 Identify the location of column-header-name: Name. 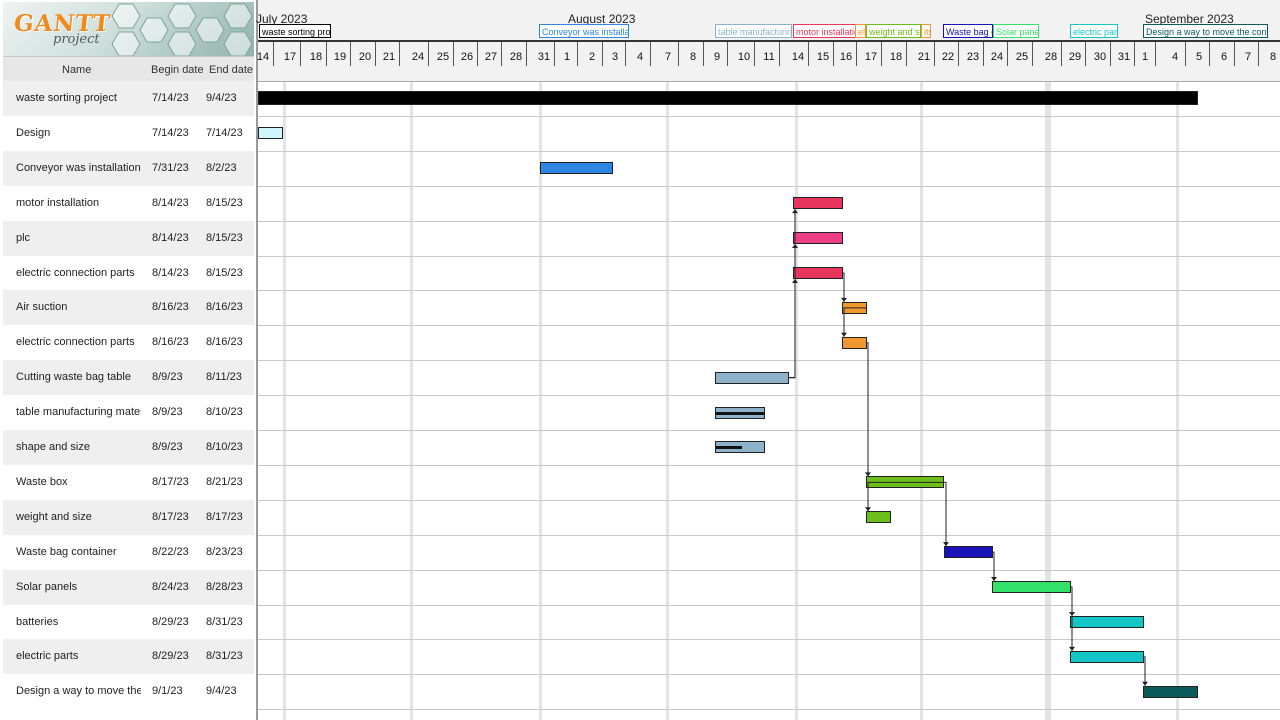
(76, 70).